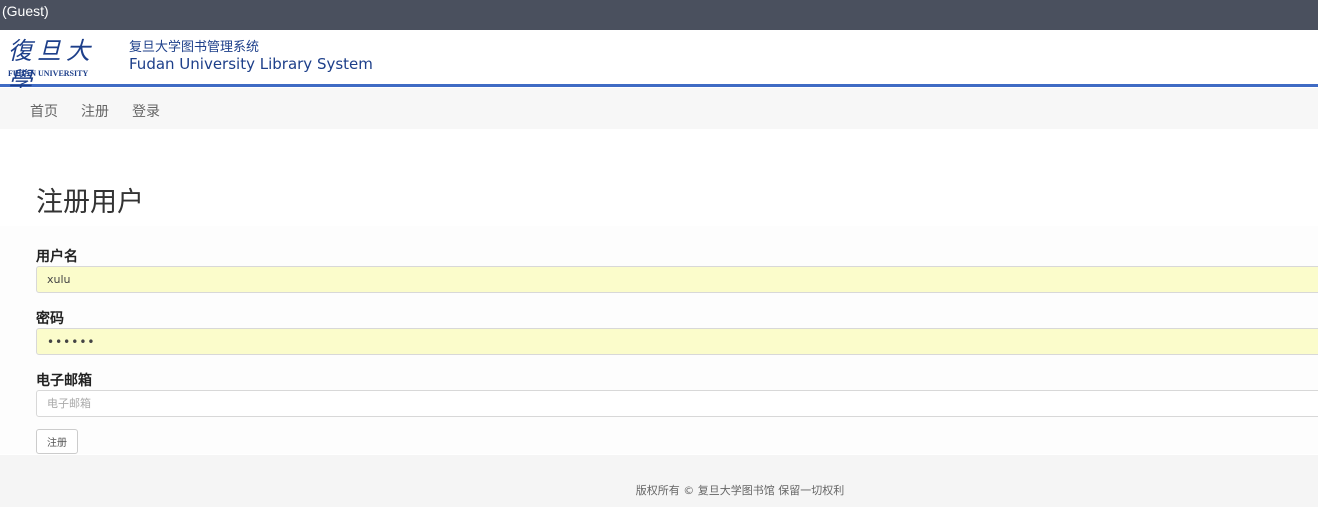 The height and width of the screenshot is (507, 1318). I want to click on password-input, so click(677, 341).